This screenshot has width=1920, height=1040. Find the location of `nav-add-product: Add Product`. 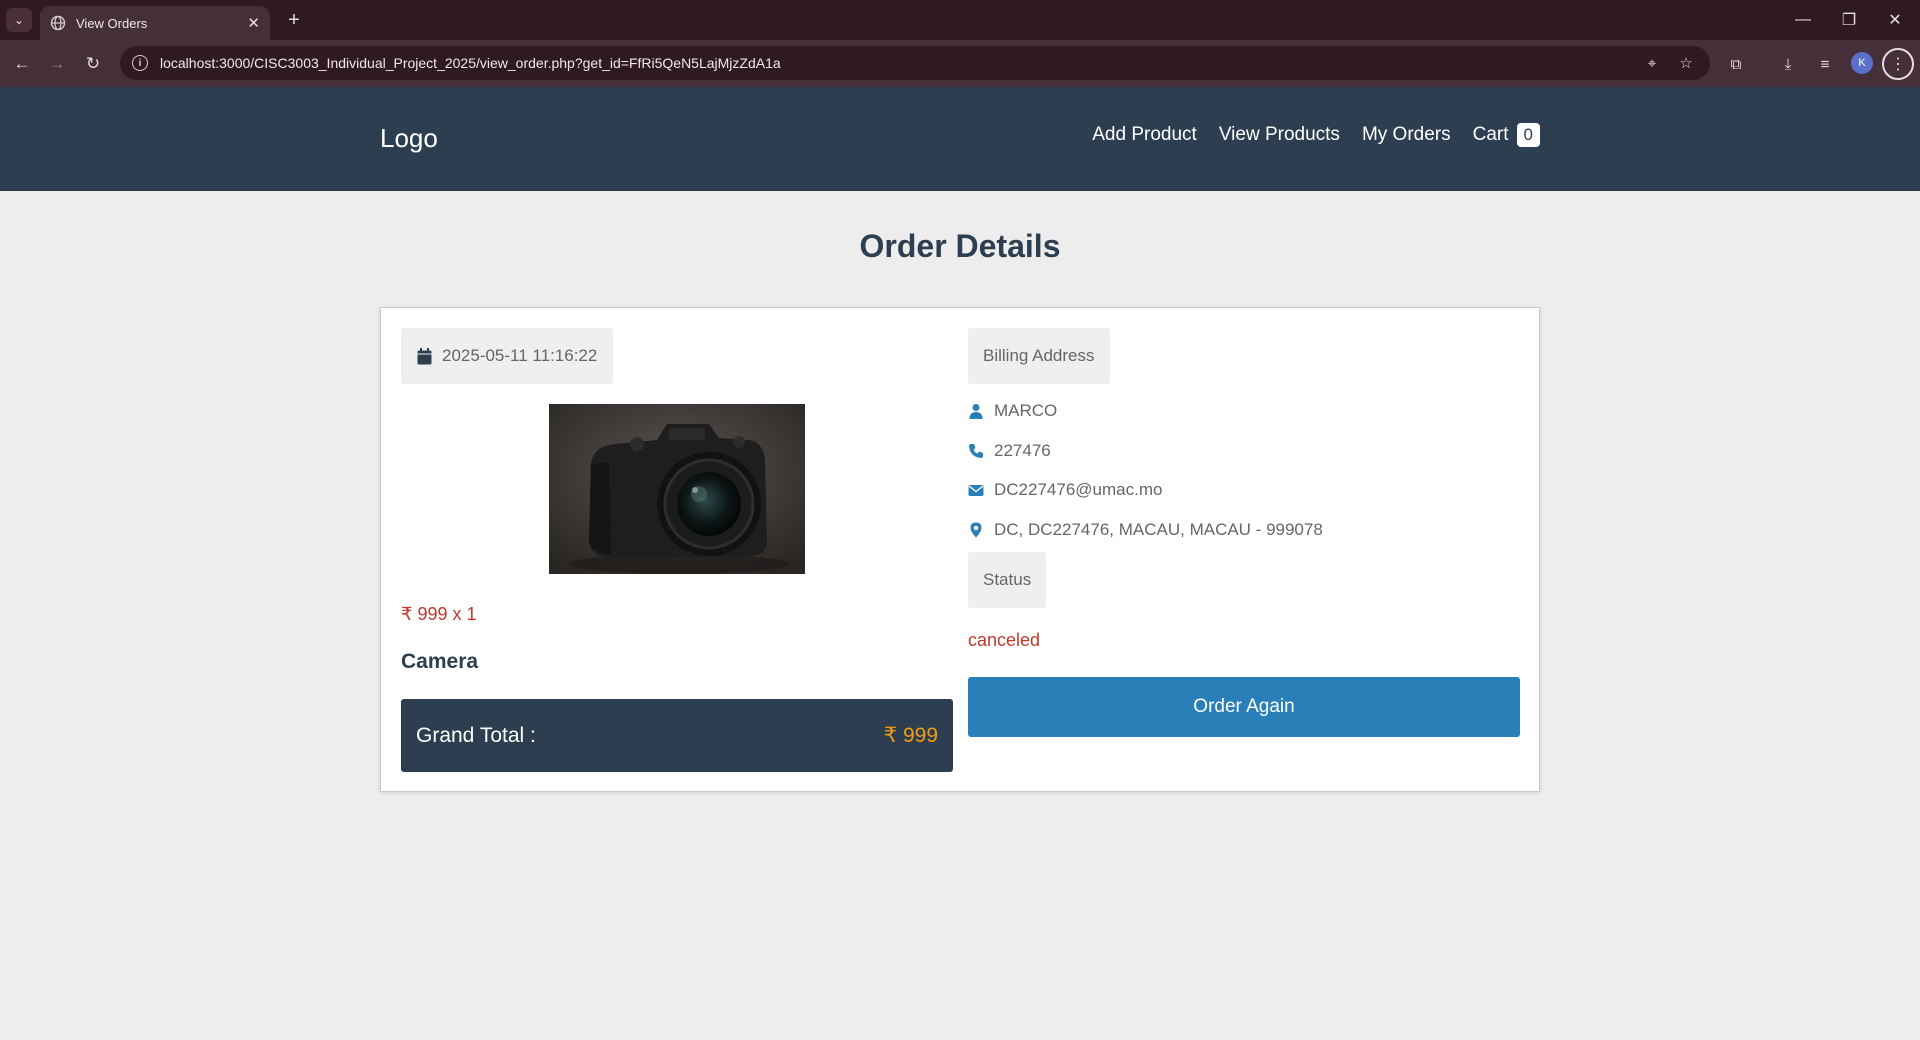

nav-add-product: Add Product is located at coordinates (1144, 135).